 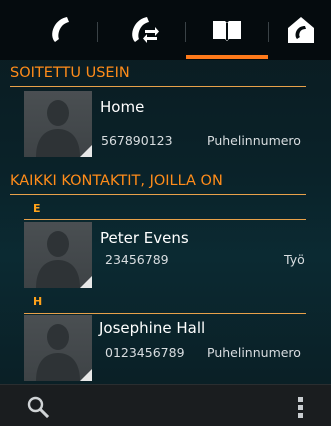 What do you see at coordinates (301, 30) in the screenshot?
I see `home-phone-icon` at bounding box center [301, 30].